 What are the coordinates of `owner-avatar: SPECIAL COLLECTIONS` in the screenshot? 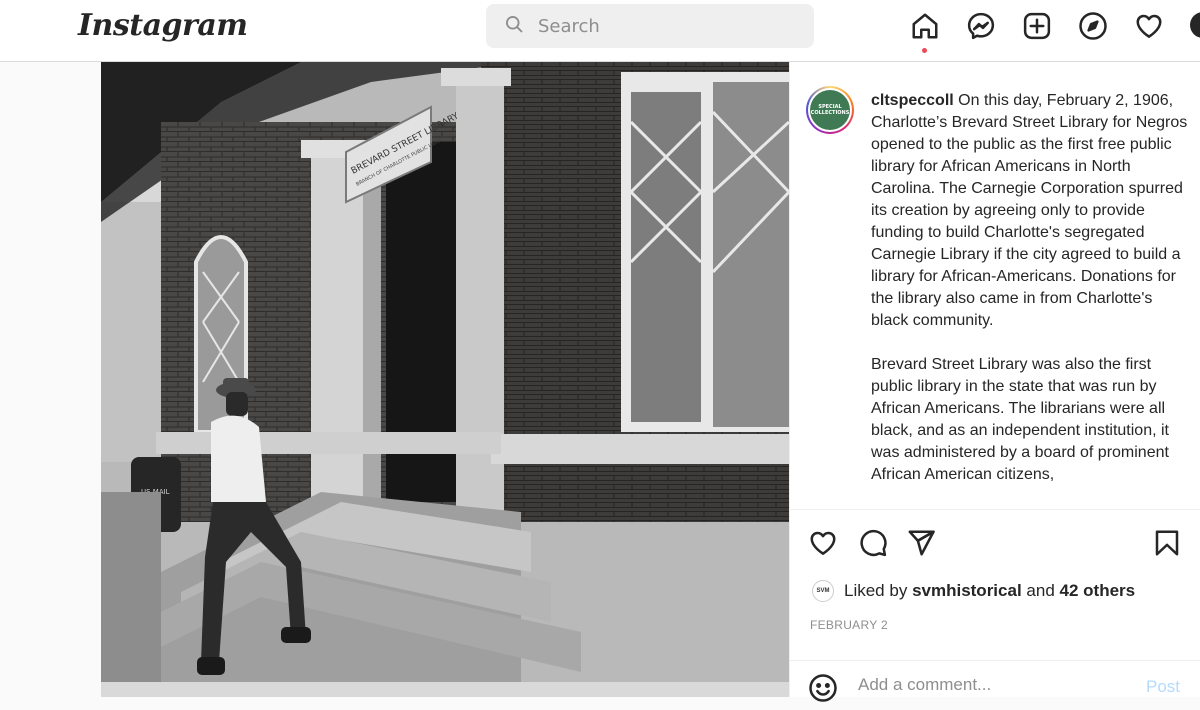 It's located at (830, 110).